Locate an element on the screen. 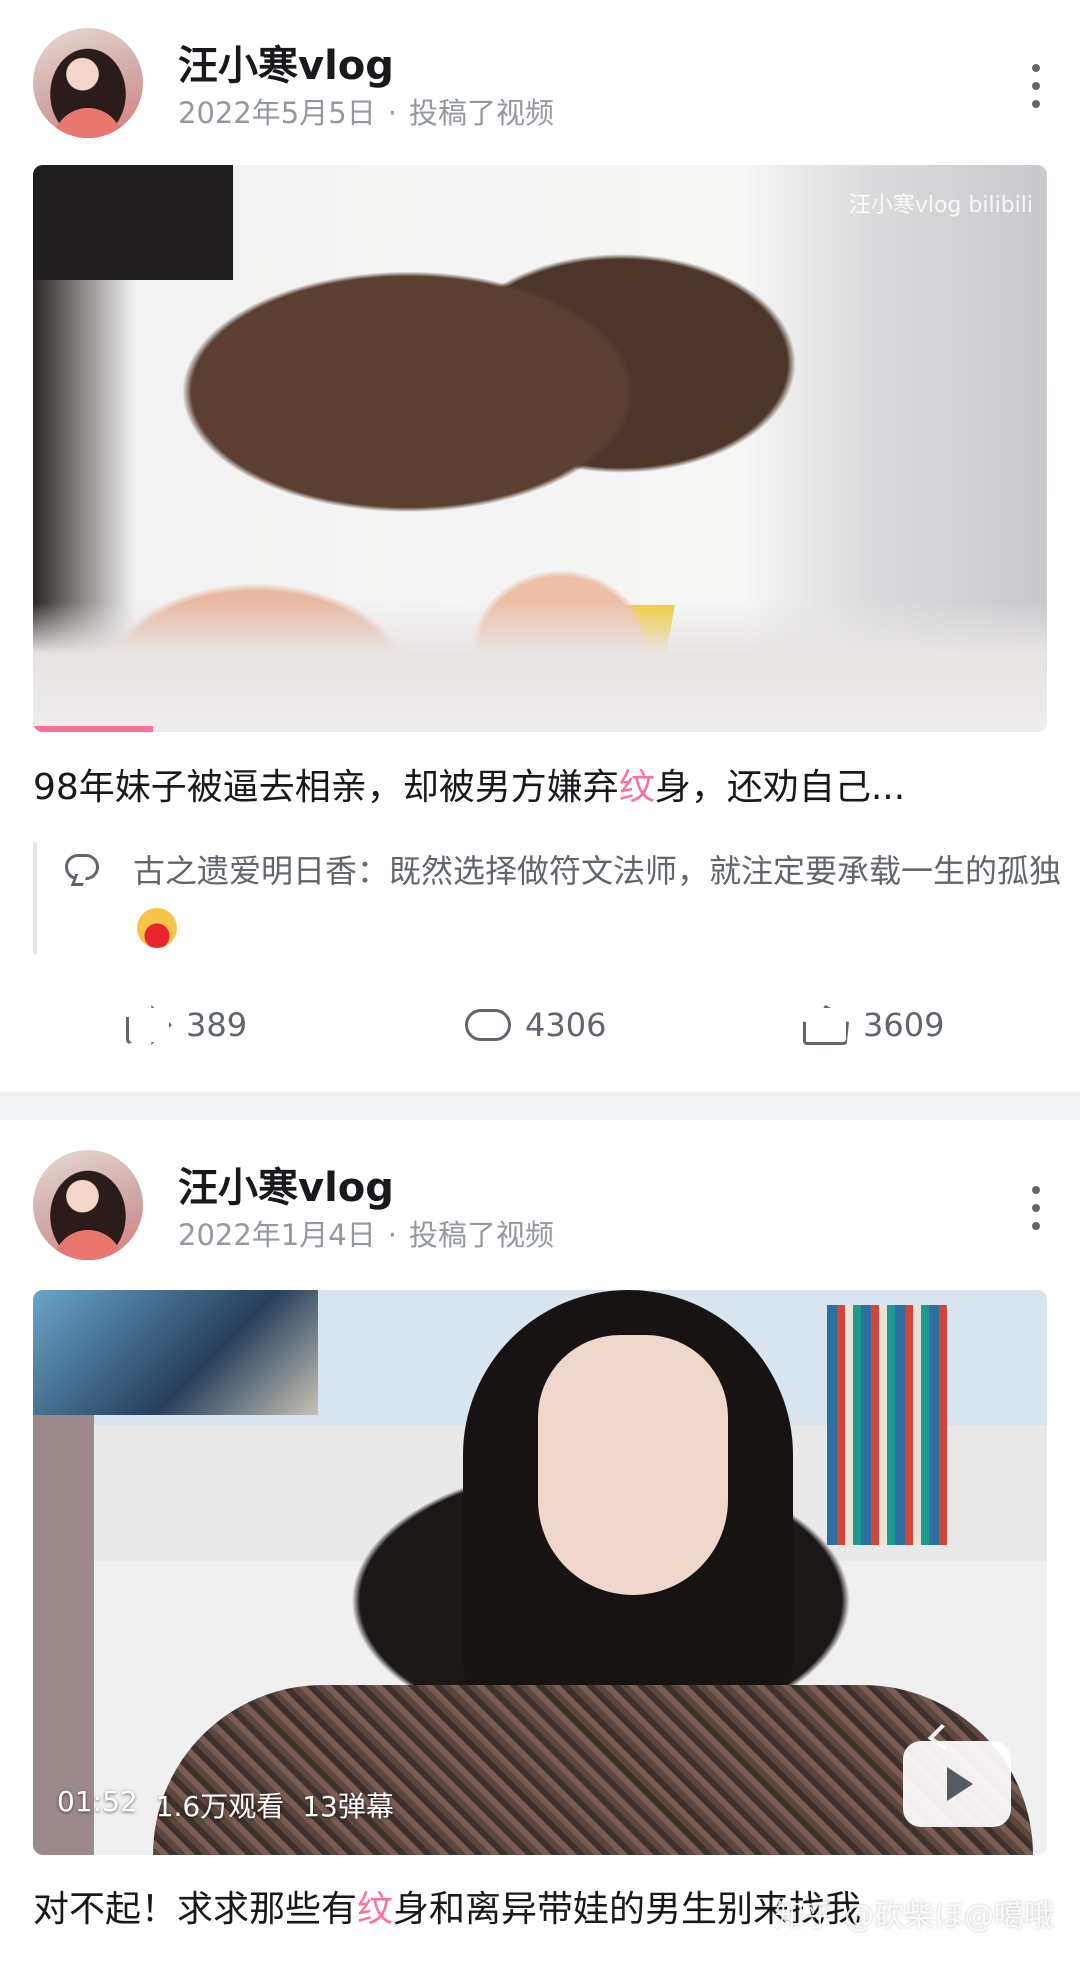 The image size is (1080, 1965). comment-body: 古之遗爱明日香：既然选择做符文法师，就注定要承载一生的孤独 is located at coordinates (598, 900).